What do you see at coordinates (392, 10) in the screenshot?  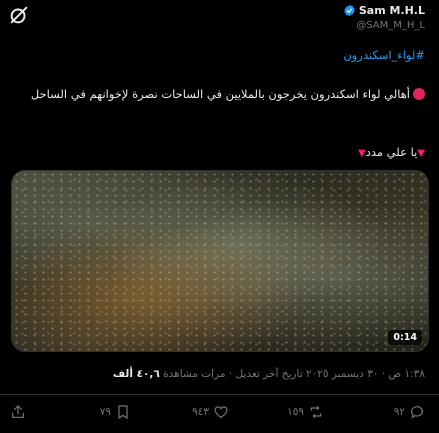 I see `author-name: Sam M.H.L` at bounding box center [392, 10].